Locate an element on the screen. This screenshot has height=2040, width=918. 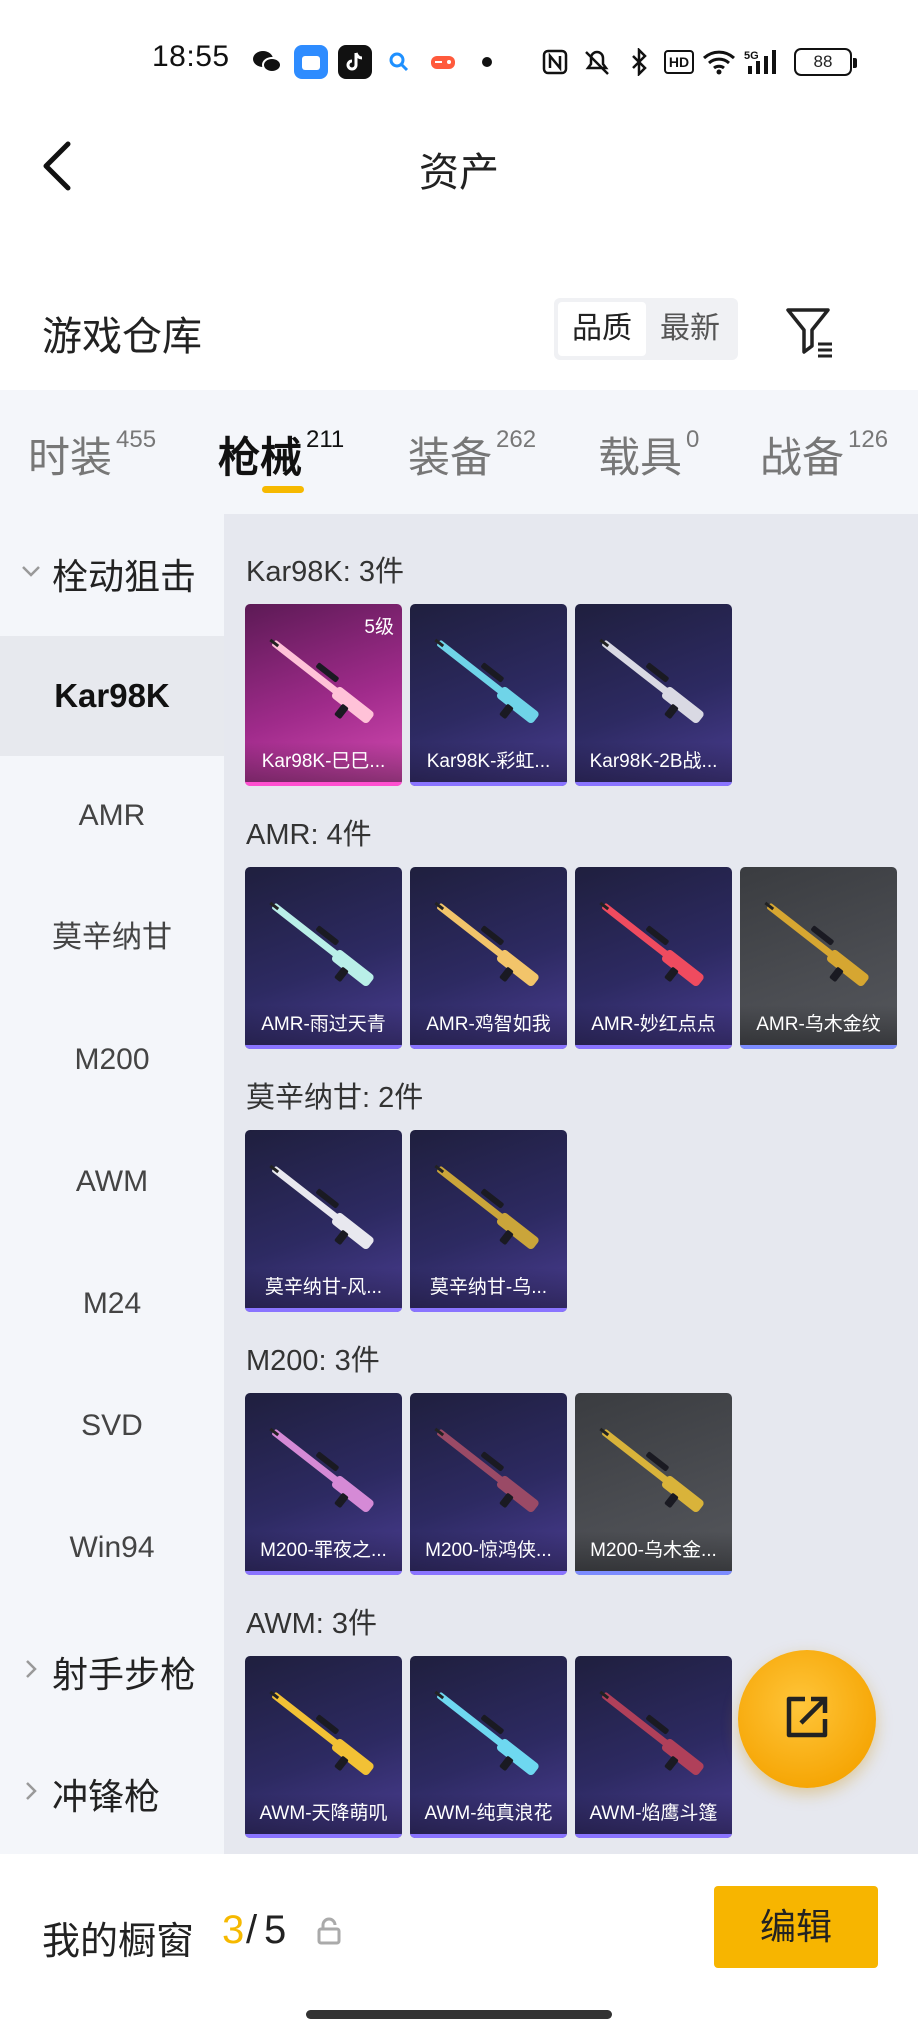
skin-card: AWM-焰鹰斗篷 is located at coordinates (653, 1747).